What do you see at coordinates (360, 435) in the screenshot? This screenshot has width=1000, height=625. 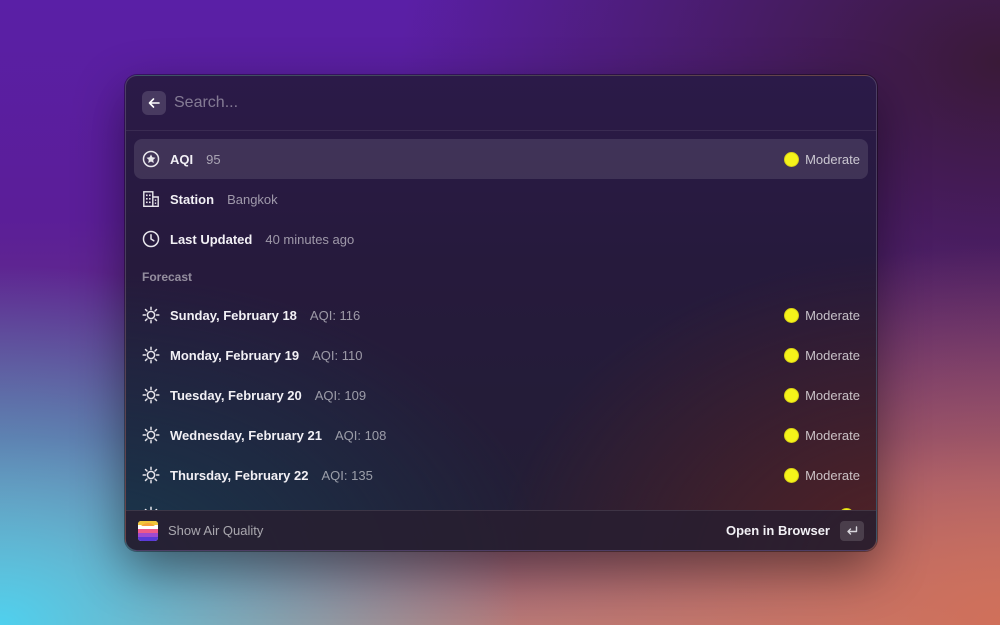 I see `forecast-aqi: AQI: 108` at bounding box center [360, 435].